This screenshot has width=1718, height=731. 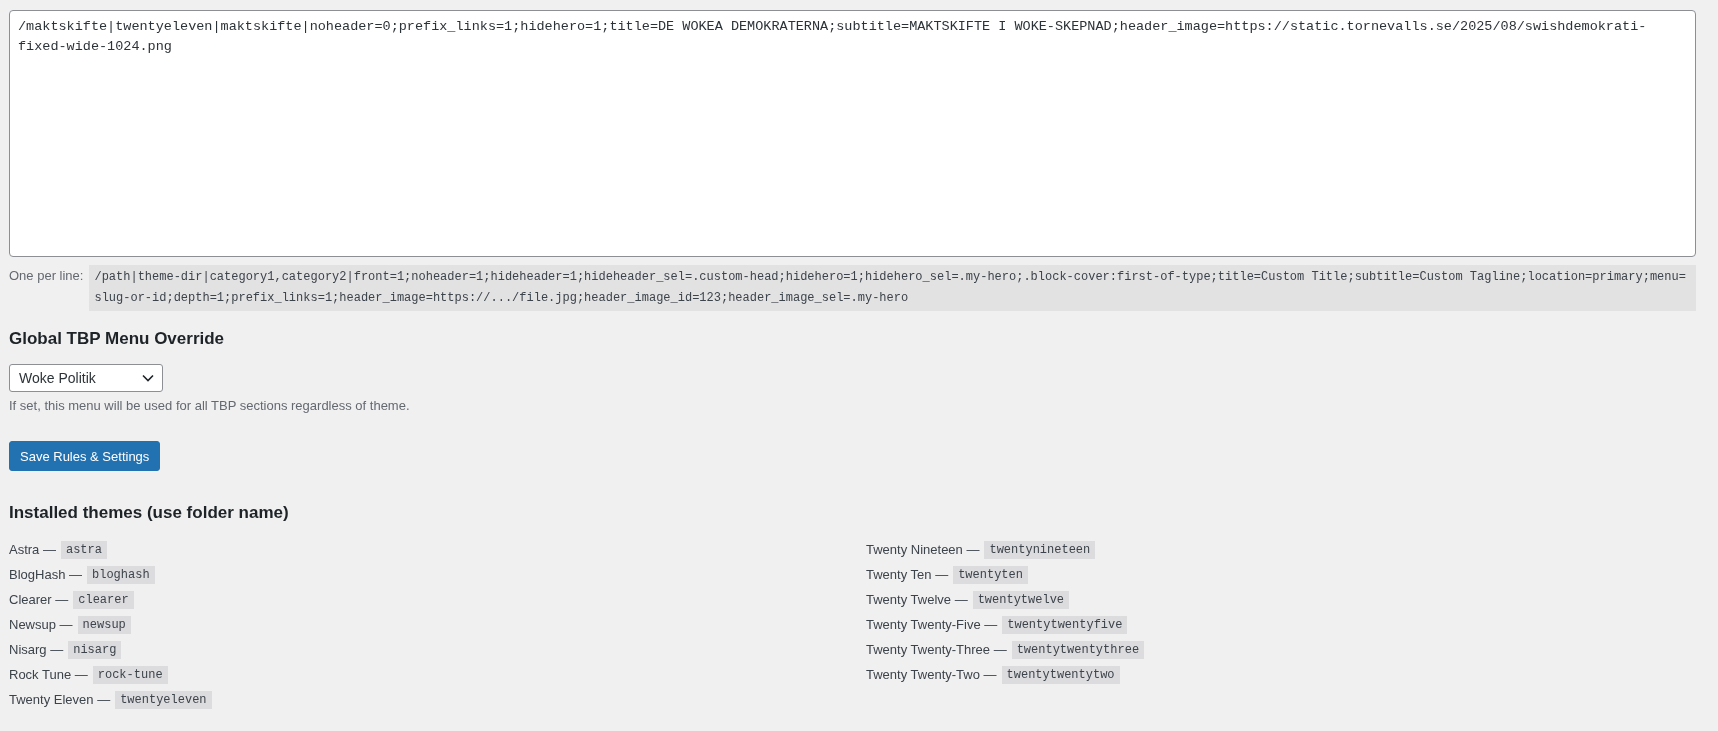 What do you see at coordinates (923, 549) in the screenshot?
I see `theme-name: Twenty Nineteen —` at bounding box center [923, 549].